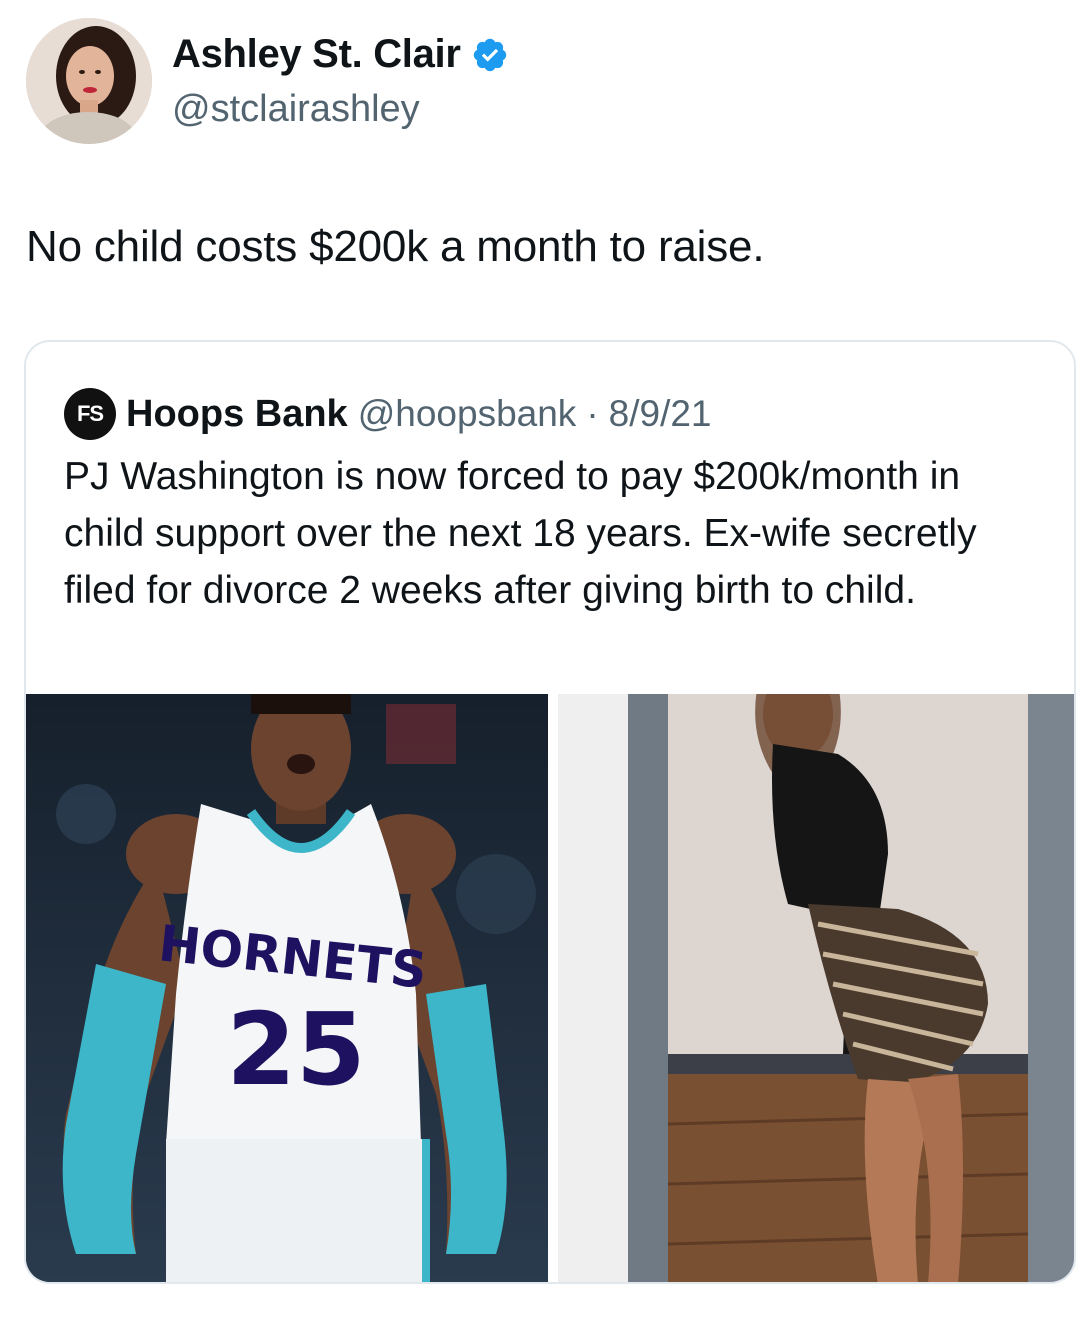  What do you see at coordinates (467, 414) in the screenshot?
I see `quoted-author-handle: @hoopsbank` at bounding box center [467, 414].